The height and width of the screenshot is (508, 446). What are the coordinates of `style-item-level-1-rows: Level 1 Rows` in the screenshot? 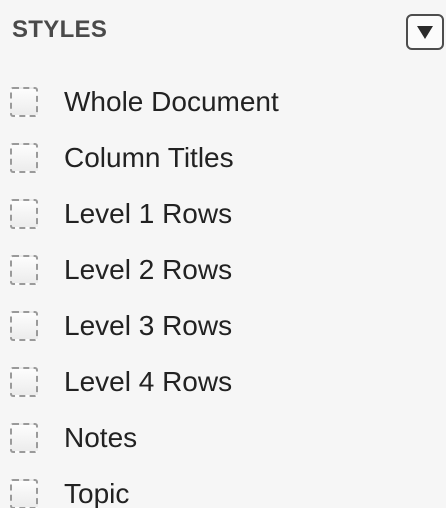 It's located at (144, 214).